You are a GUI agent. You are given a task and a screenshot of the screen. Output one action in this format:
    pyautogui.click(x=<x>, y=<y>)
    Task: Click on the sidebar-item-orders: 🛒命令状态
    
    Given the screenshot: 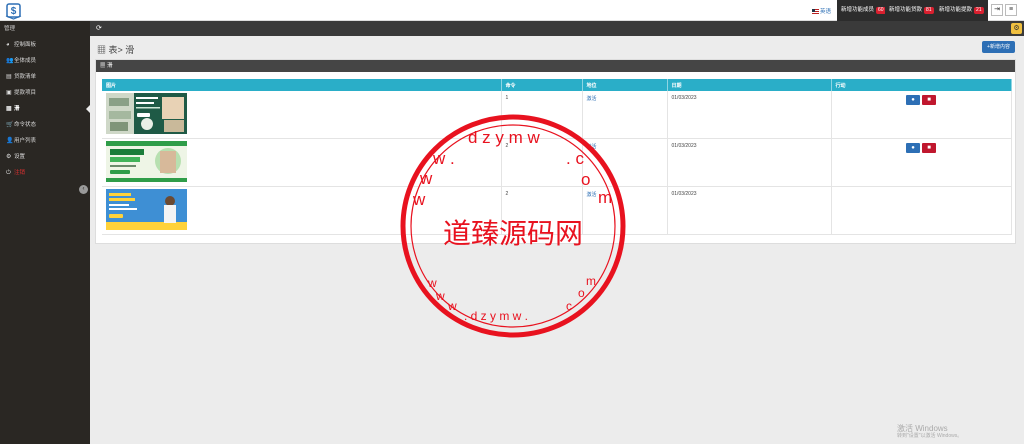 What is the action you would take?
    pyautogui.click(x=45, y=125)
    